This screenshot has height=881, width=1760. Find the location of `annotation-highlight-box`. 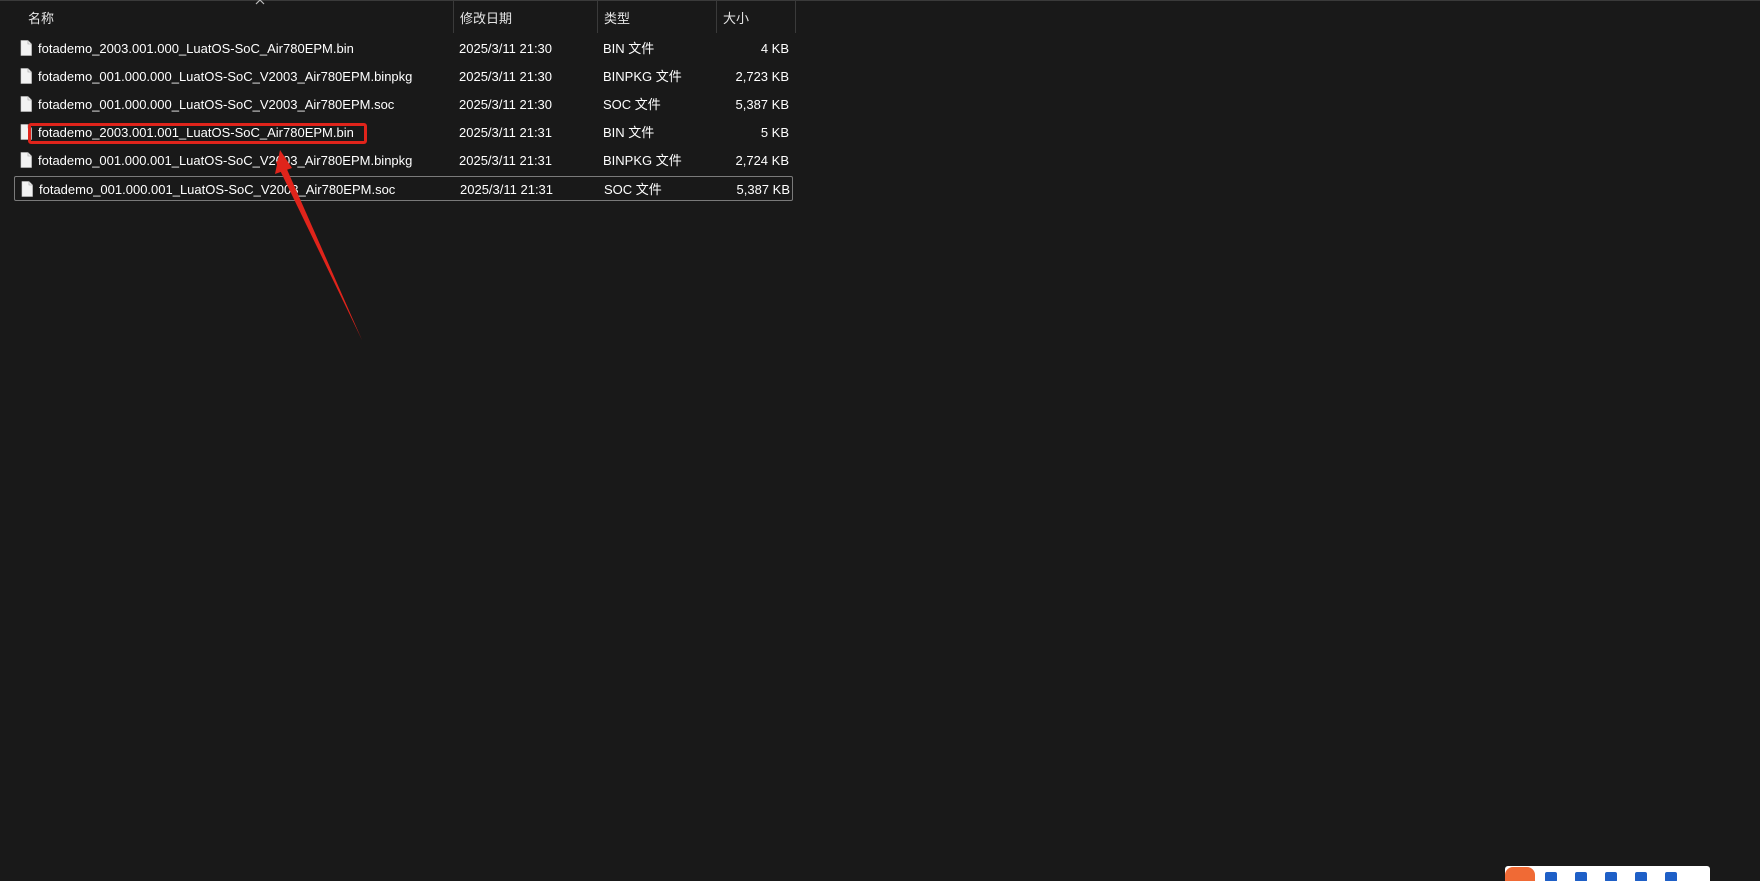

annotation-highlight-box is located at coordinates (197, 133).